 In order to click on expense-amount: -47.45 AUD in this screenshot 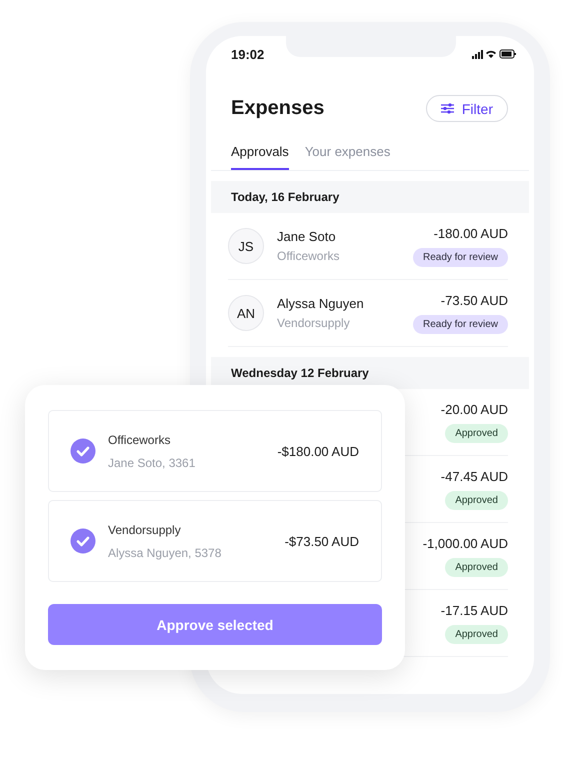, I will do `click(474, 476)`.